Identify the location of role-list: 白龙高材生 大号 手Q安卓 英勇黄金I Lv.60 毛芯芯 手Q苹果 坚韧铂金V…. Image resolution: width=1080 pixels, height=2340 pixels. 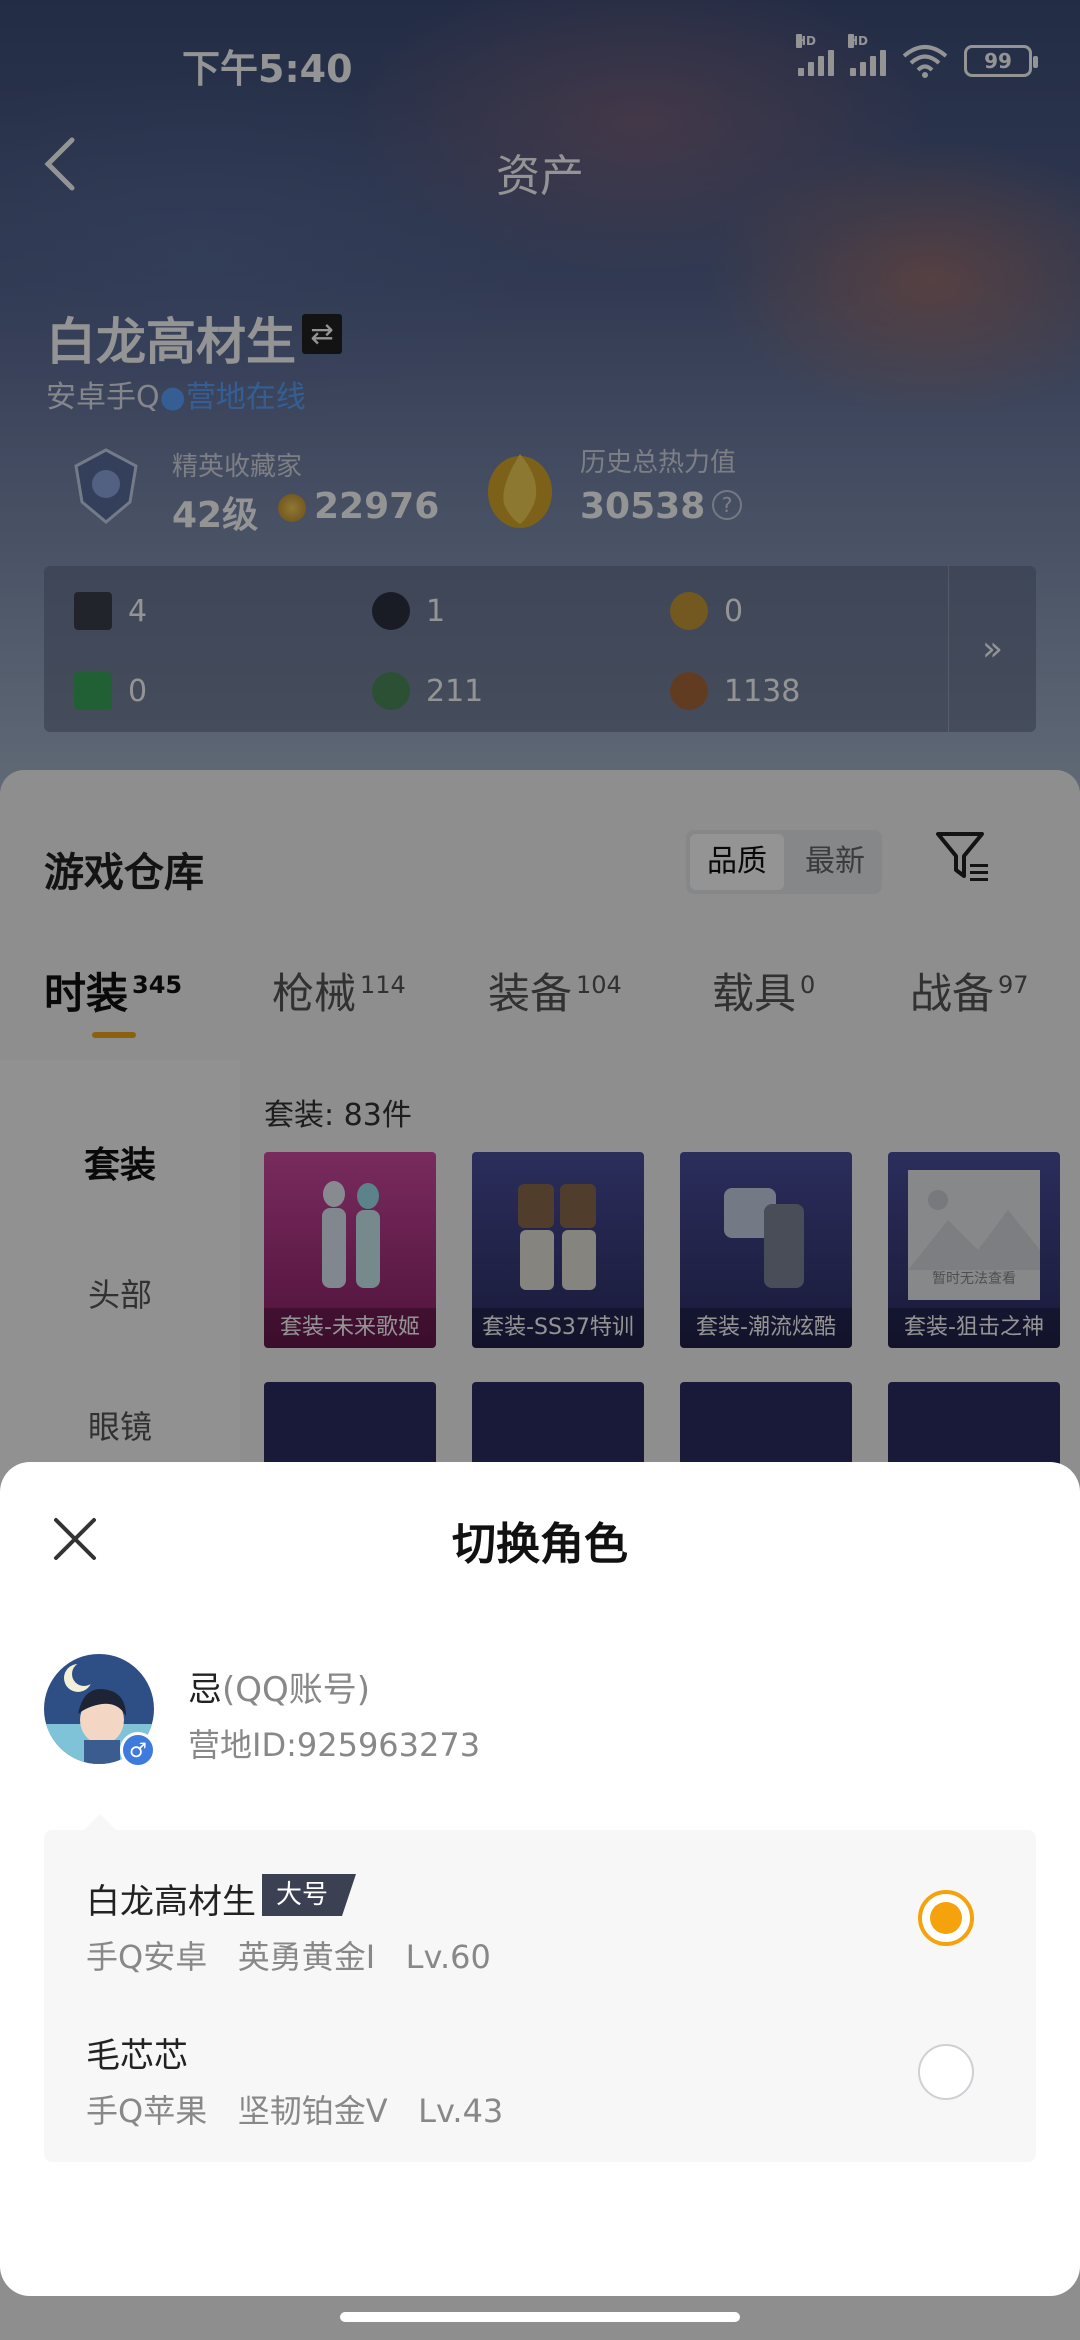
(540, 1996).